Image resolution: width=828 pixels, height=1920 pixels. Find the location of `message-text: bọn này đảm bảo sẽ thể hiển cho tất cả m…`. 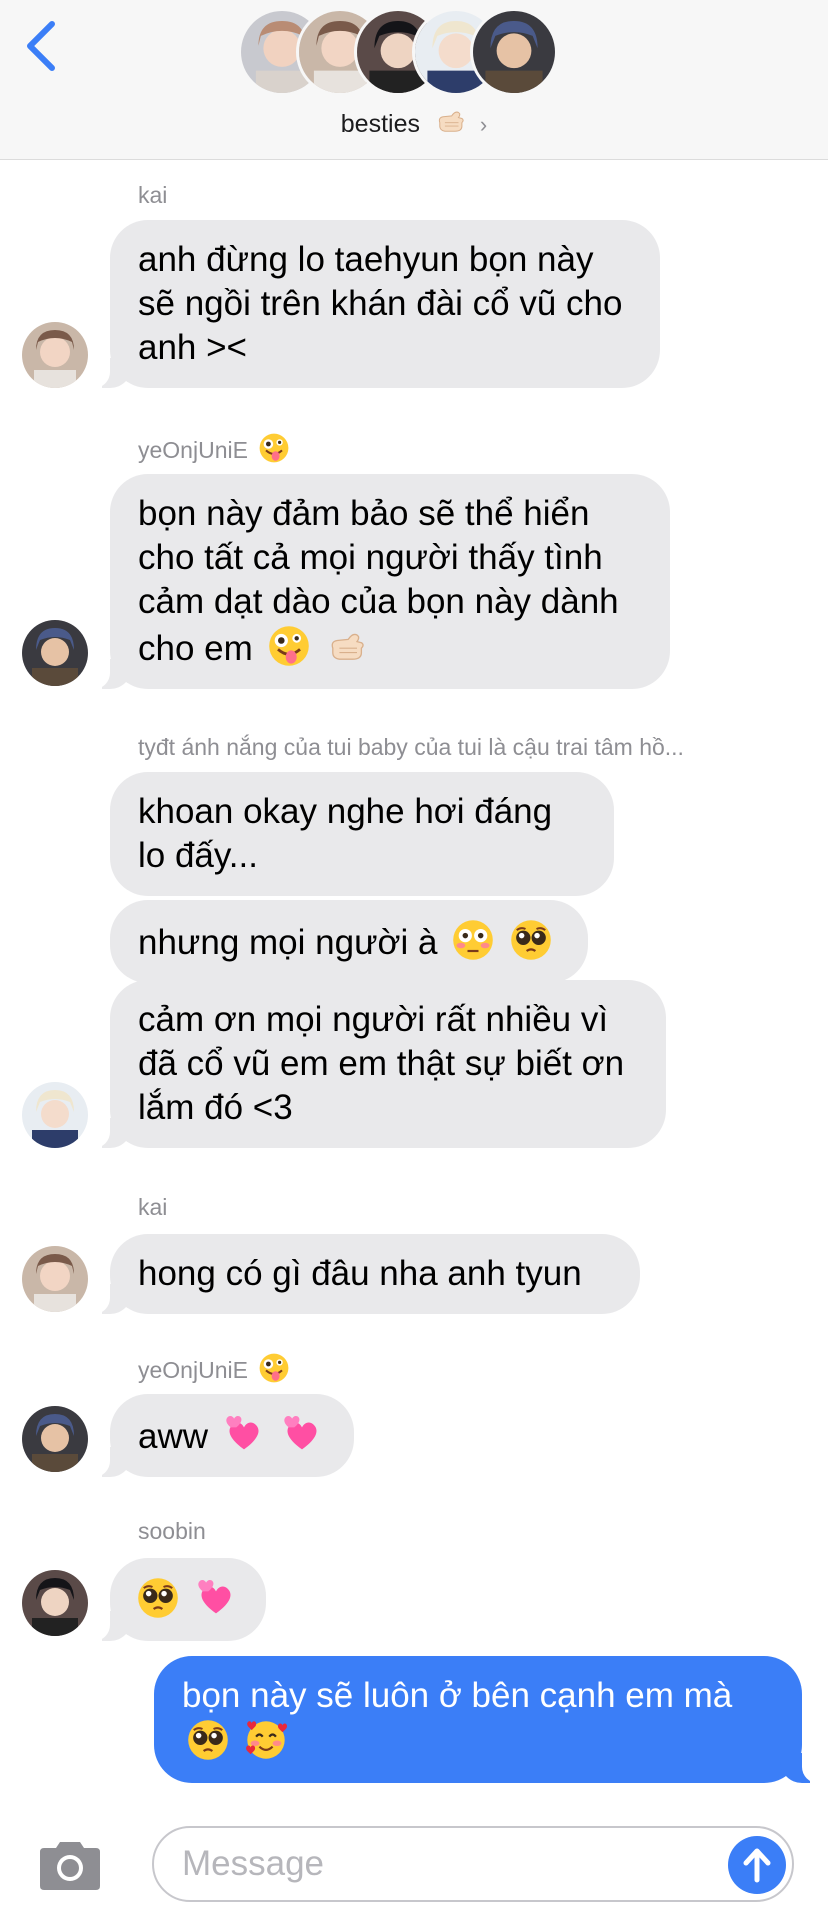

message-text: bọn này đảm bảo sẽ thể hiển cho tất cả m… is located at coordinates (378, 581).